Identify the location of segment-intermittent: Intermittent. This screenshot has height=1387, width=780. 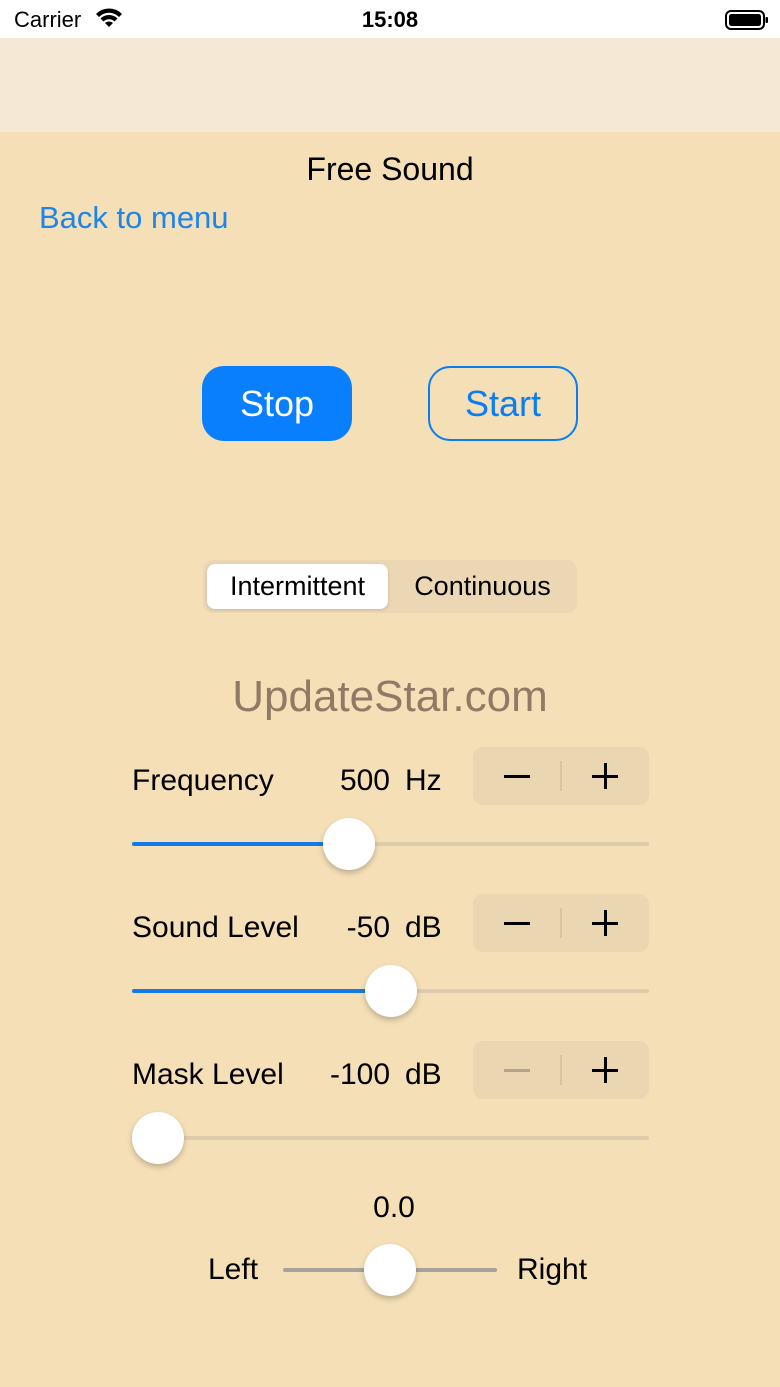
(297, 586).